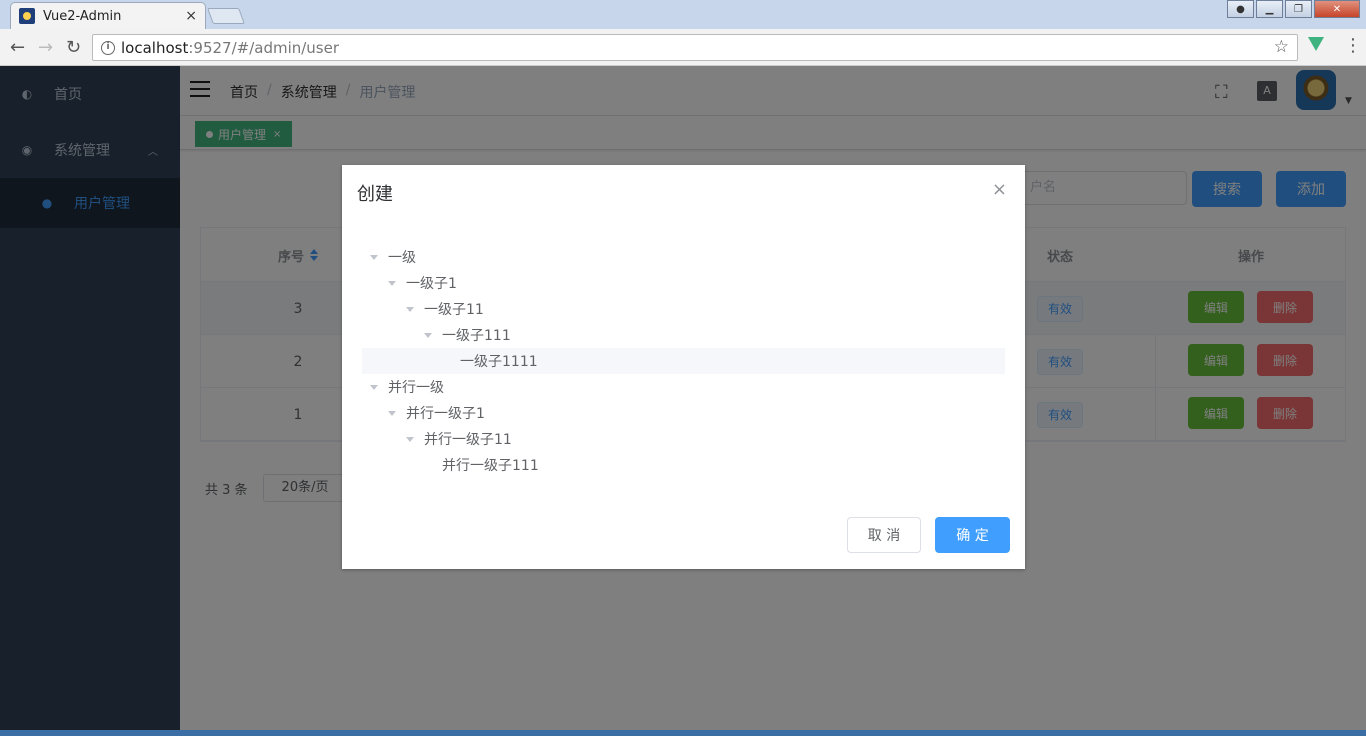 The image size is (1366, 736). What do you see at coordinates (683, 387) in the screenshot?
I see `tree-node: 并行一级` at bounding box center [683, 387].